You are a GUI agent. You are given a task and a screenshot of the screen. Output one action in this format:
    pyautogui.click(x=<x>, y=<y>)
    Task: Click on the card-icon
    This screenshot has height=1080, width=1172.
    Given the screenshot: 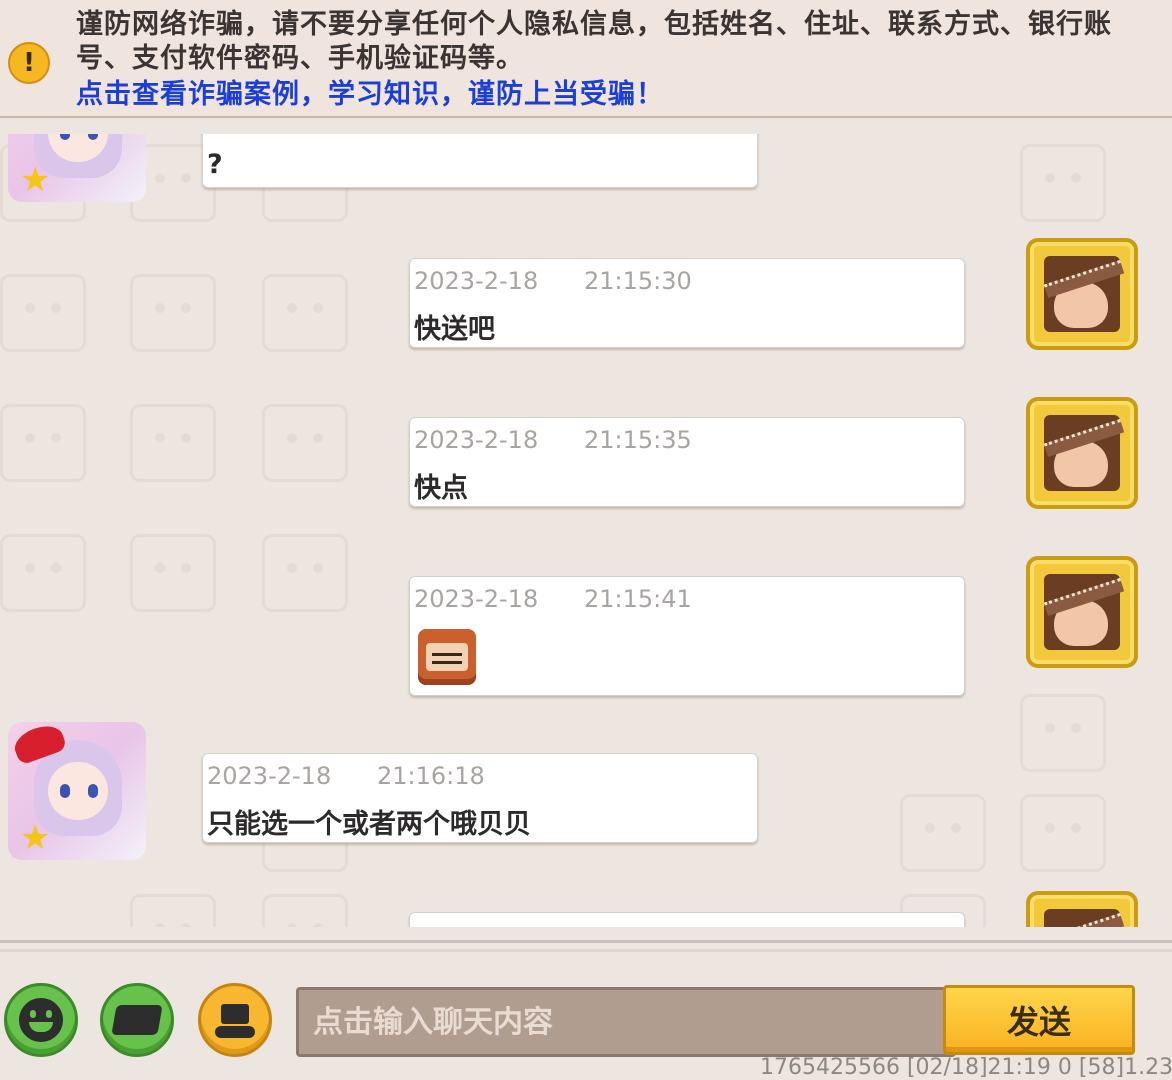 What is the action you would take?
    pyautogui.click(x=137, y=1020)
    